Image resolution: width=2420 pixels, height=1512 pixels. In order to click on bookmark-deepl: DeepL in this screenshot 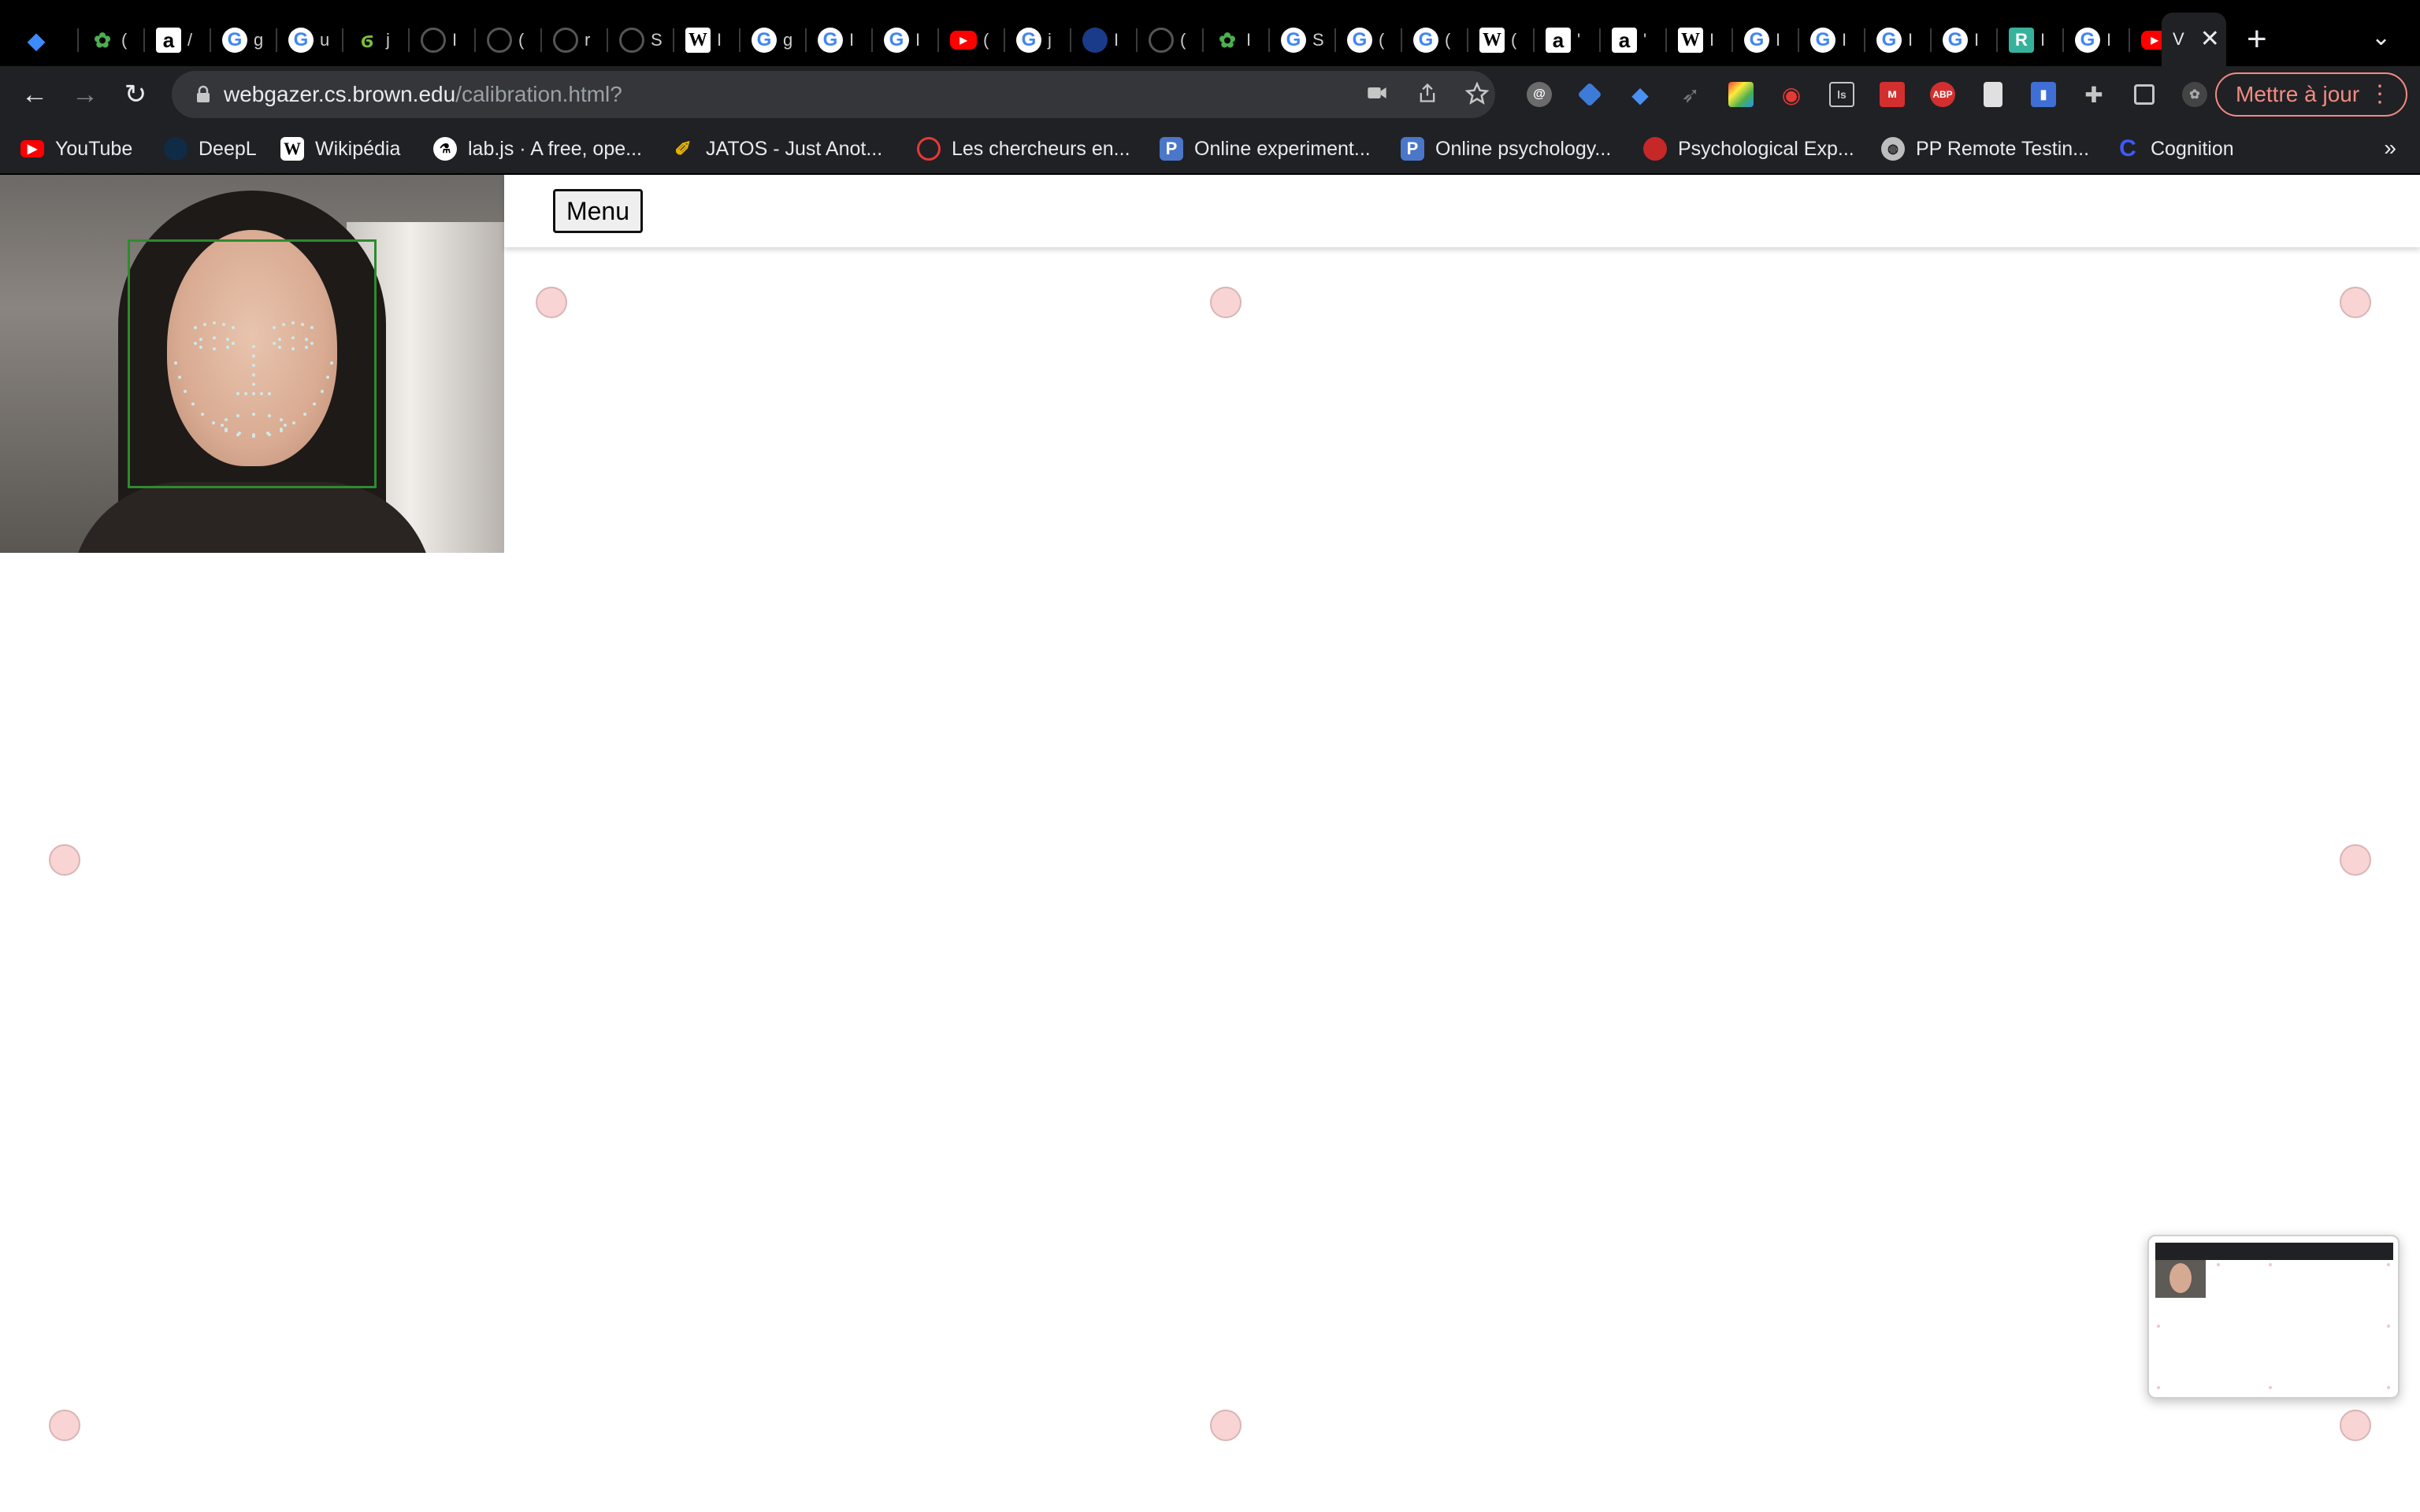, I will do `click(210, 149)`.